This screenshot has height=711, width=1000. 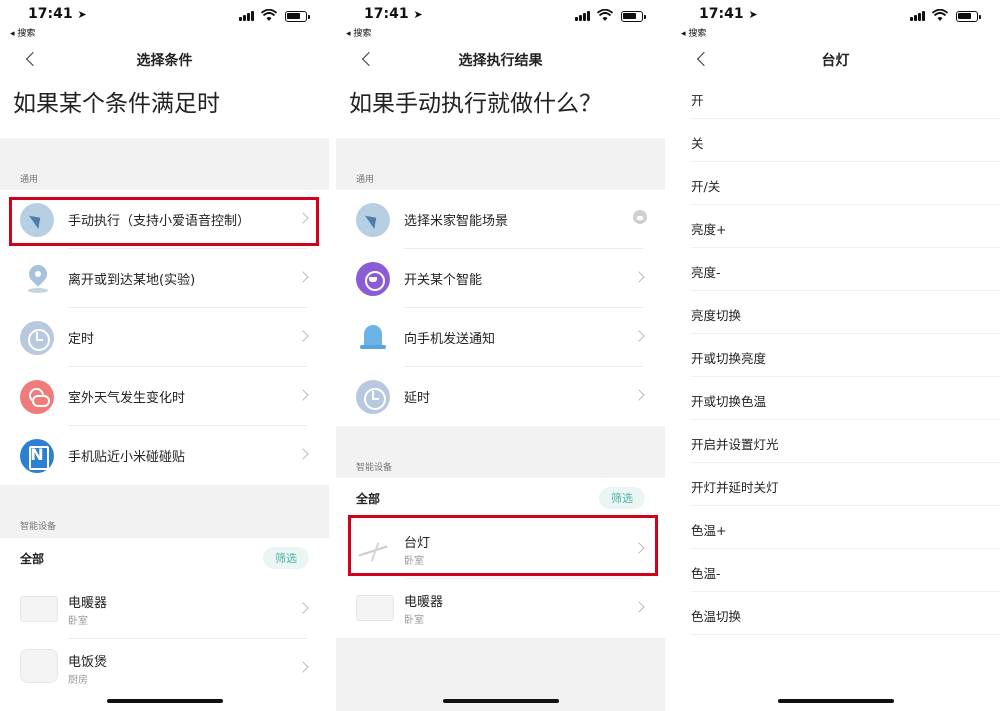 What do you see at coordinates (39, 666) in the screenshot?
I see `rice-cooker-icon` at bounding box center [39, 666].